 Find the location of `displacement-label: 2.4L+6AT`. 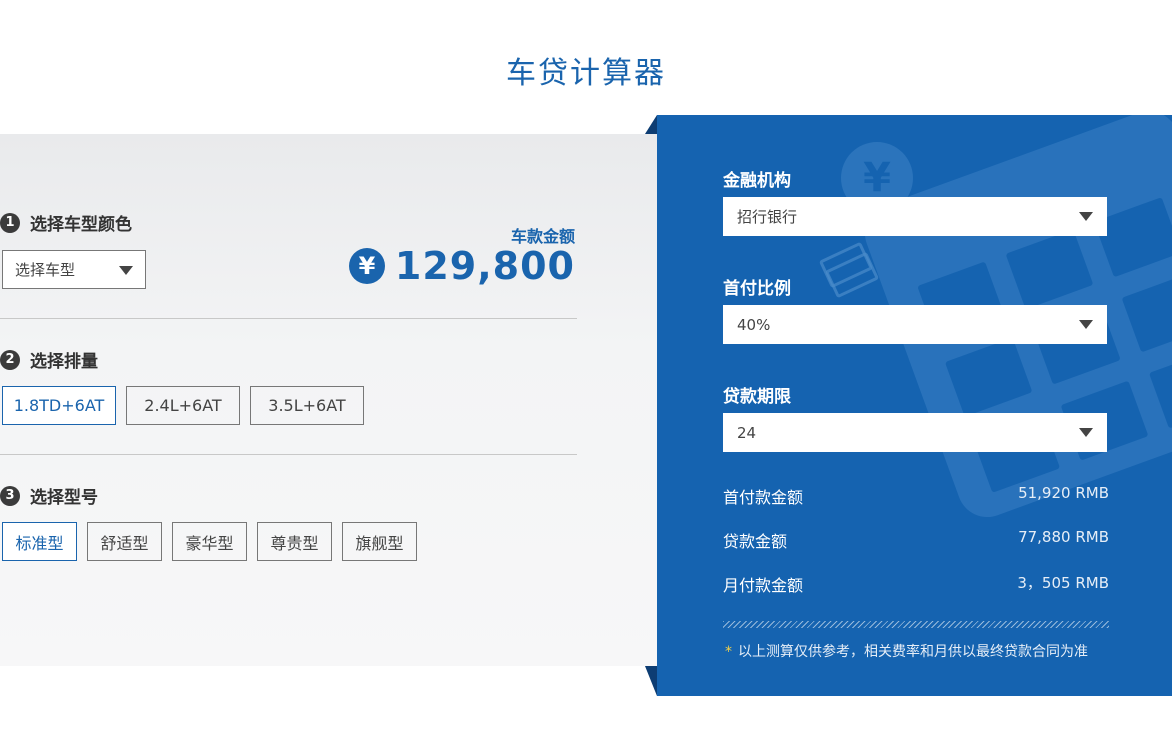

displacement-label: 2.4L+6AT is located at coordinates (183, 405).